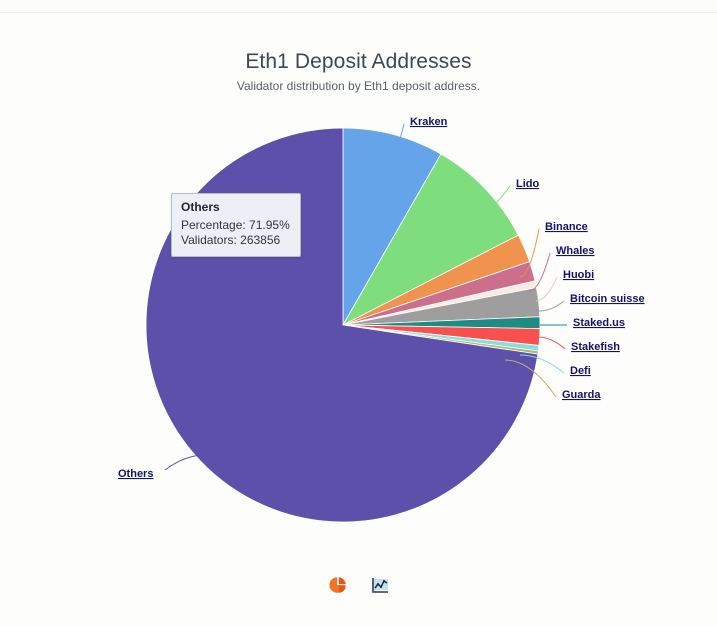 This screenshot has height=626, width=717. I want to click on line-chart-icon, so click(380, 585).